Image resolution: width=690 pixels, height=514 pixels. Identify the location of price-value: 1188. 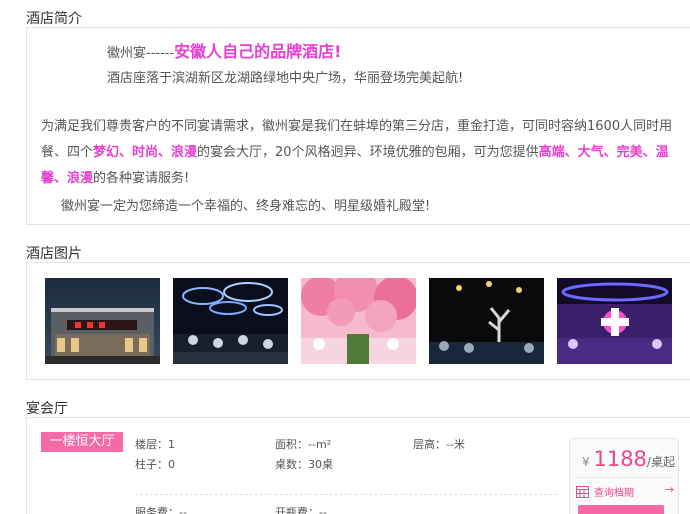
(620, 459).